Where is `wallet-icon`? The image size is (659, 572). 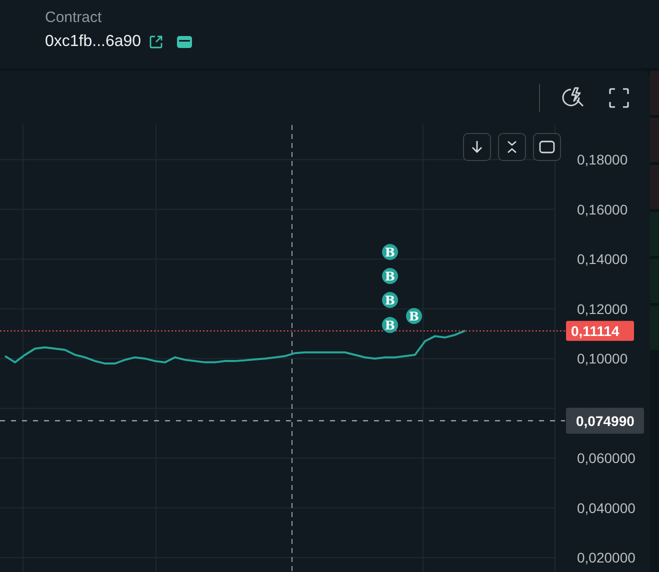 wallet-icon is located at coordinates (184, 42).